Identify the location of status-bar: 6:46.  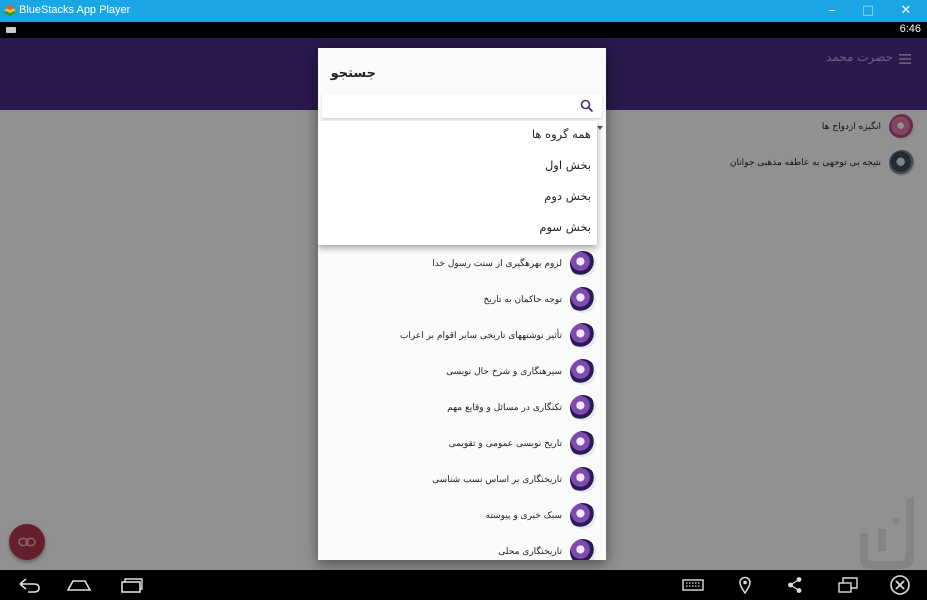
(463, 30).